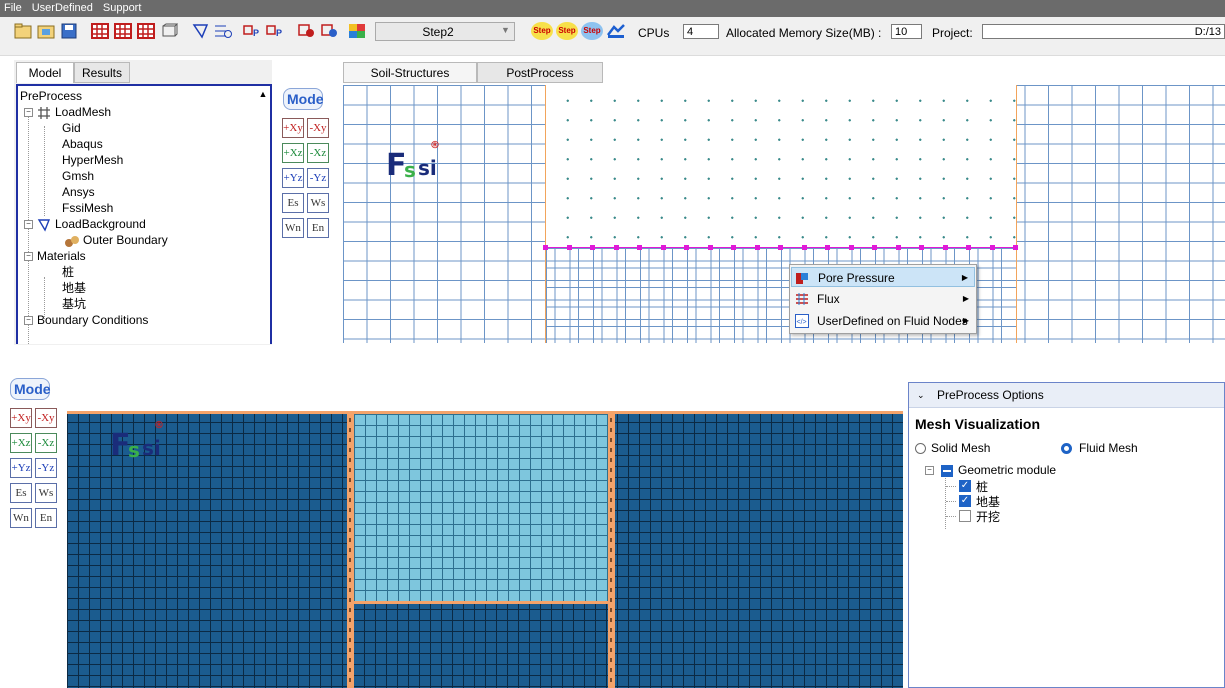 The height and width of the screenshot is (688, 1225). Describe the element at coordinates (200, 31) in the screenshot. I see `background-icon` at that location.